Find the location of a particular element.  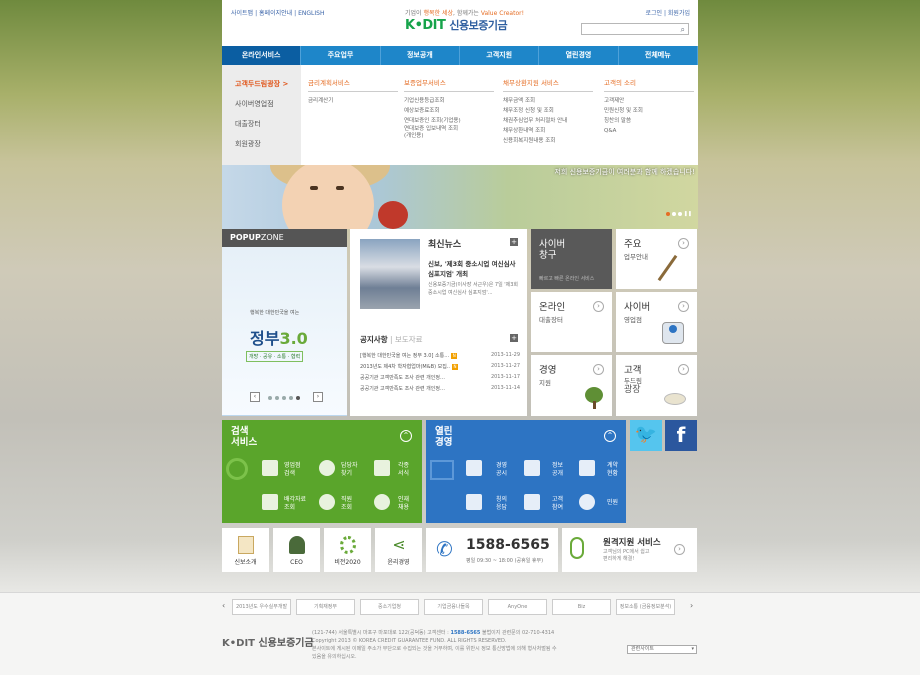

news-headline: 신보, '제3회 중소시업 여신심사 심포지엄' 개최 is located at coordinates (475, 269).